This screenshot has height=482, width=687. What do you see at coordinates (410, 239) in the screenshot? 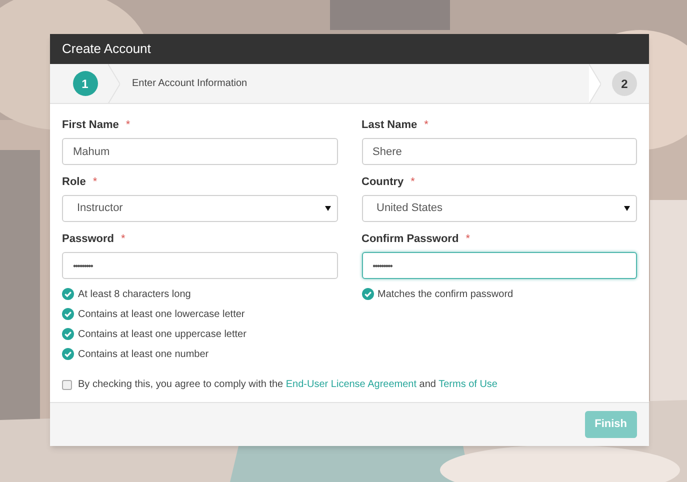
I see `field-label: Confirm Password` at bounding box center [410, 239].